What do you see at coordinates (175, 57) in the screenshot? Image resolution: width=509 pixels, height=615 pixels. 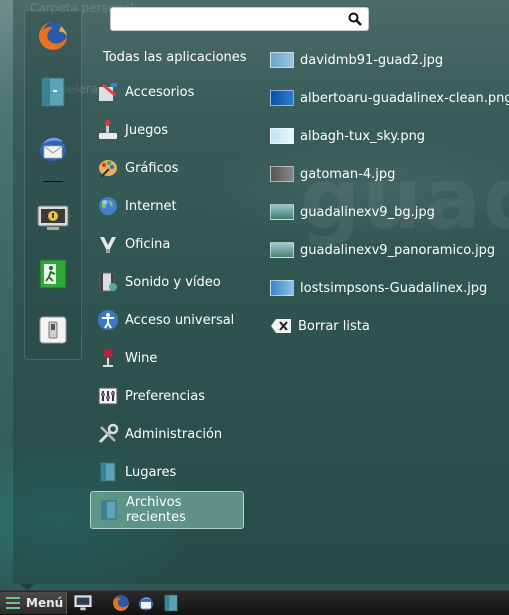 I see `all-applications-button: Todas las aplicaciones` at bounding box center [175, 57].